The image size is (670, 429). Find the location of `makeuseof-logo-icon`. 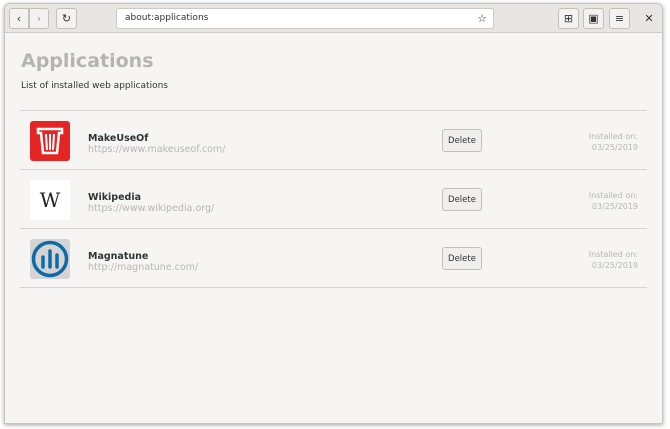

makeuseof-logo-icon is located at coordinates (50, 141).